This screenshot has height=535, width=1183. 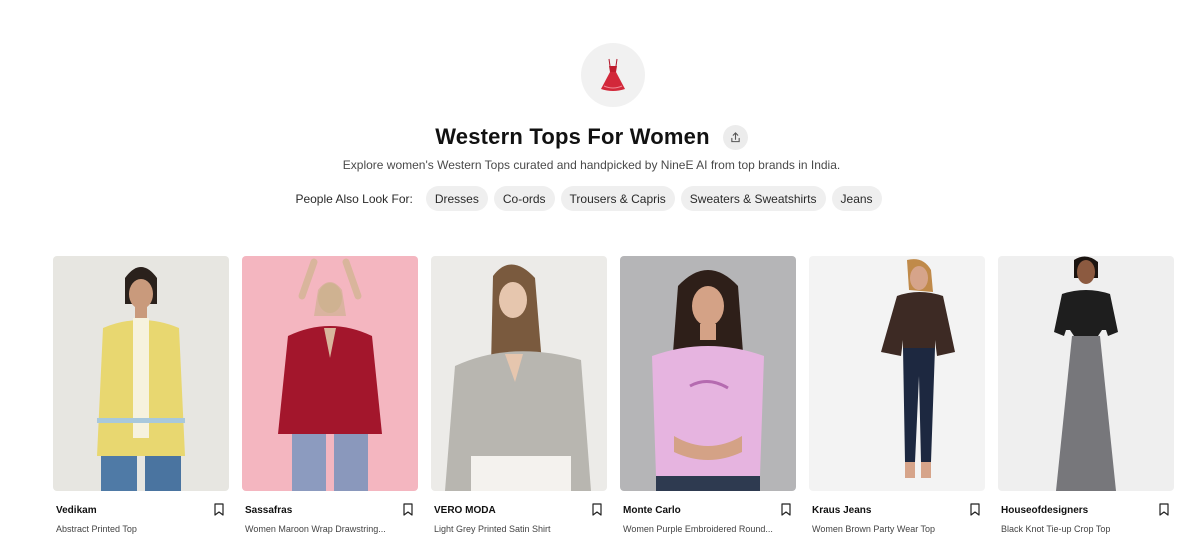 I want to click on category-hero, so click(x=613, y=75).